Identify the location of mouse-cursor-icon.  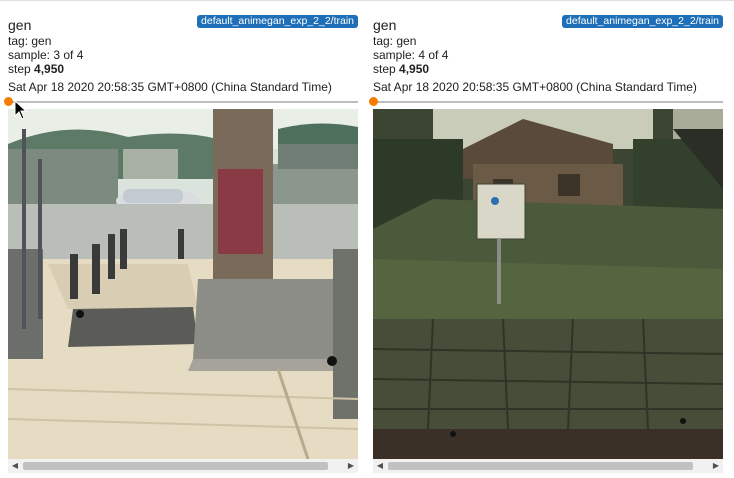
(21, 110).